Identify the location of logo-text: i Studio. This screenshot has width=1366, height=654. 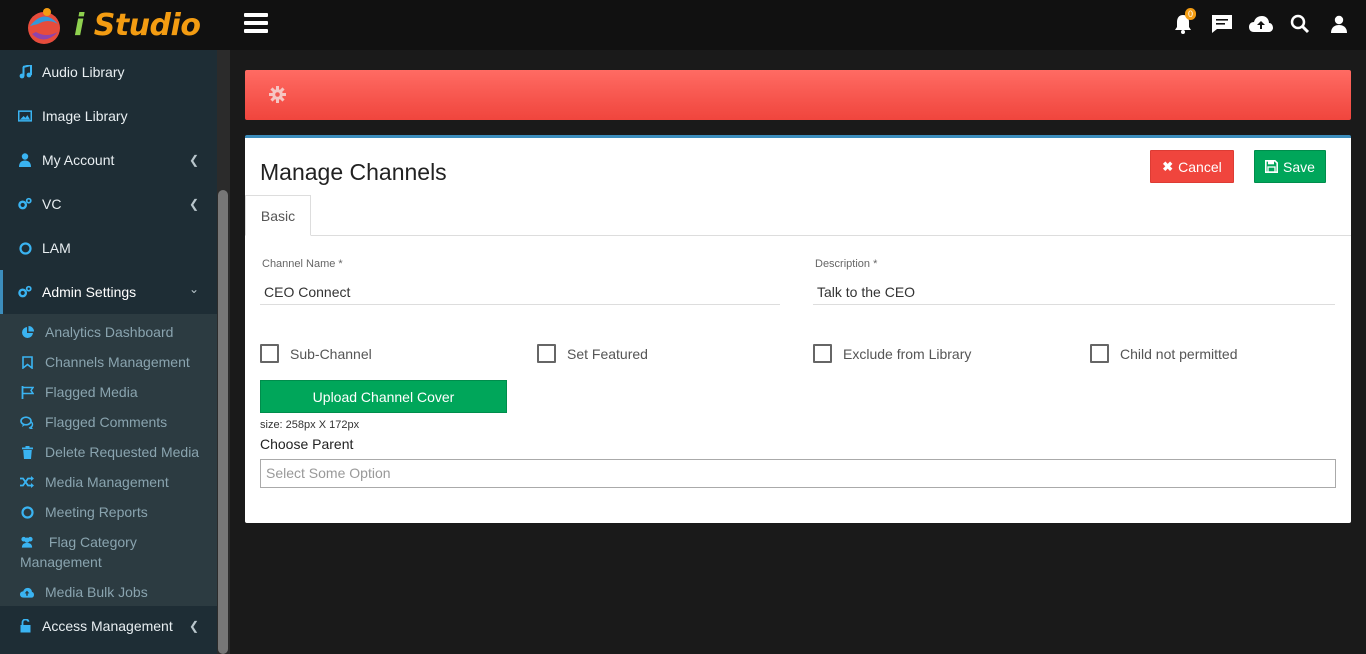
(137, 25).